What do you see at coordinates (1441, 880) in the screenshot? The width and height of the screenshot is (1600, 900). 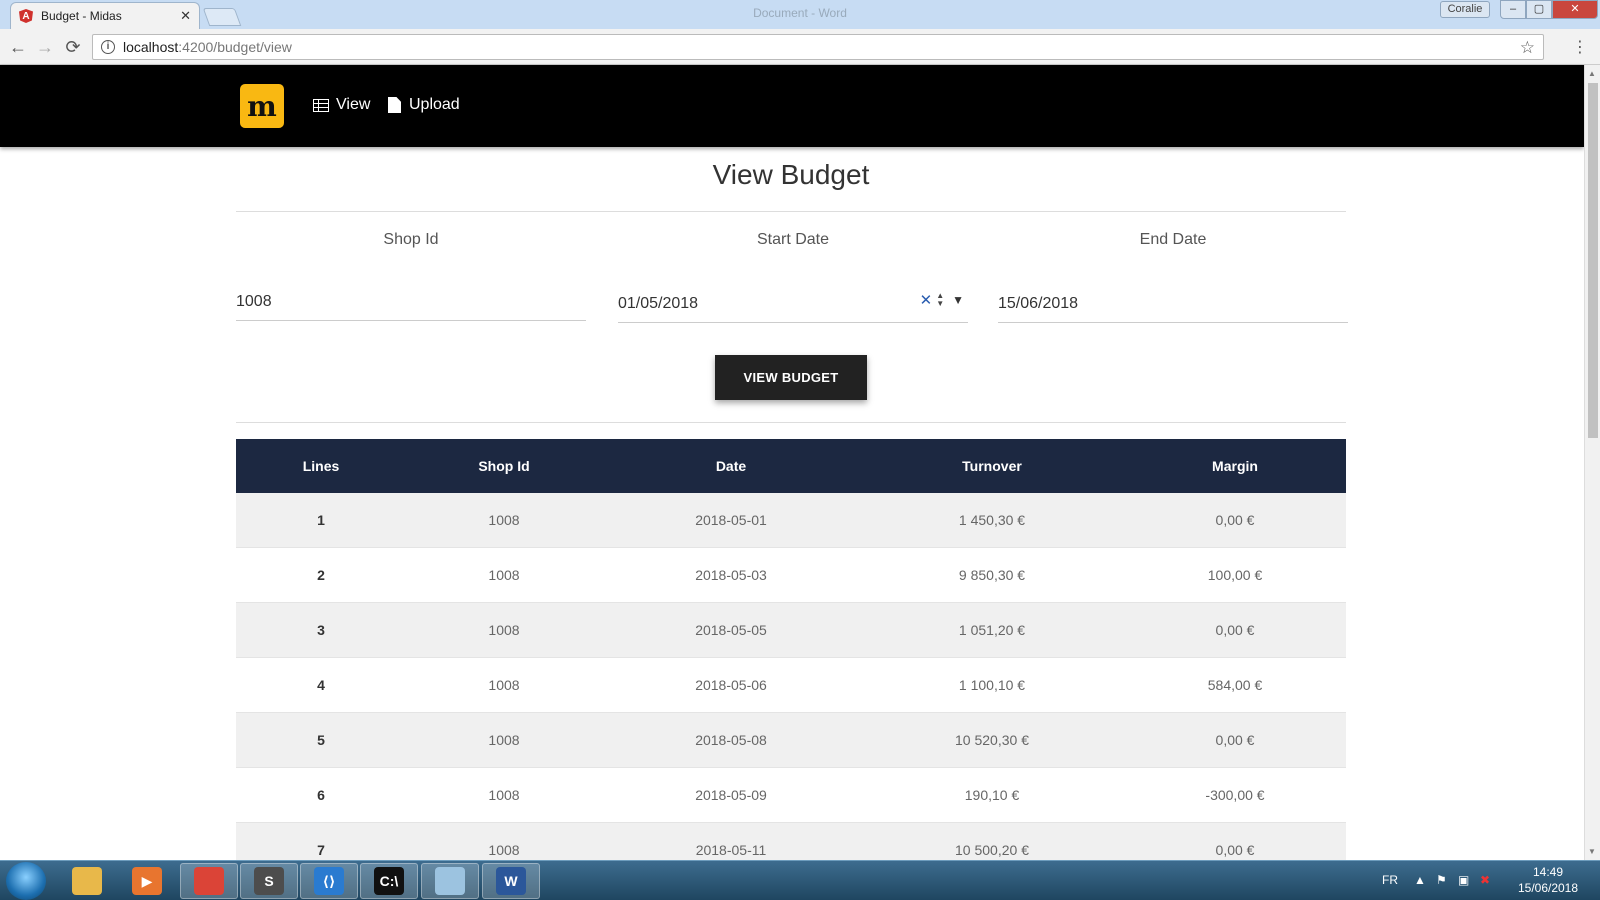 I see `action-center-flag-icon: ⚑` at bounding box center [1441, 880].